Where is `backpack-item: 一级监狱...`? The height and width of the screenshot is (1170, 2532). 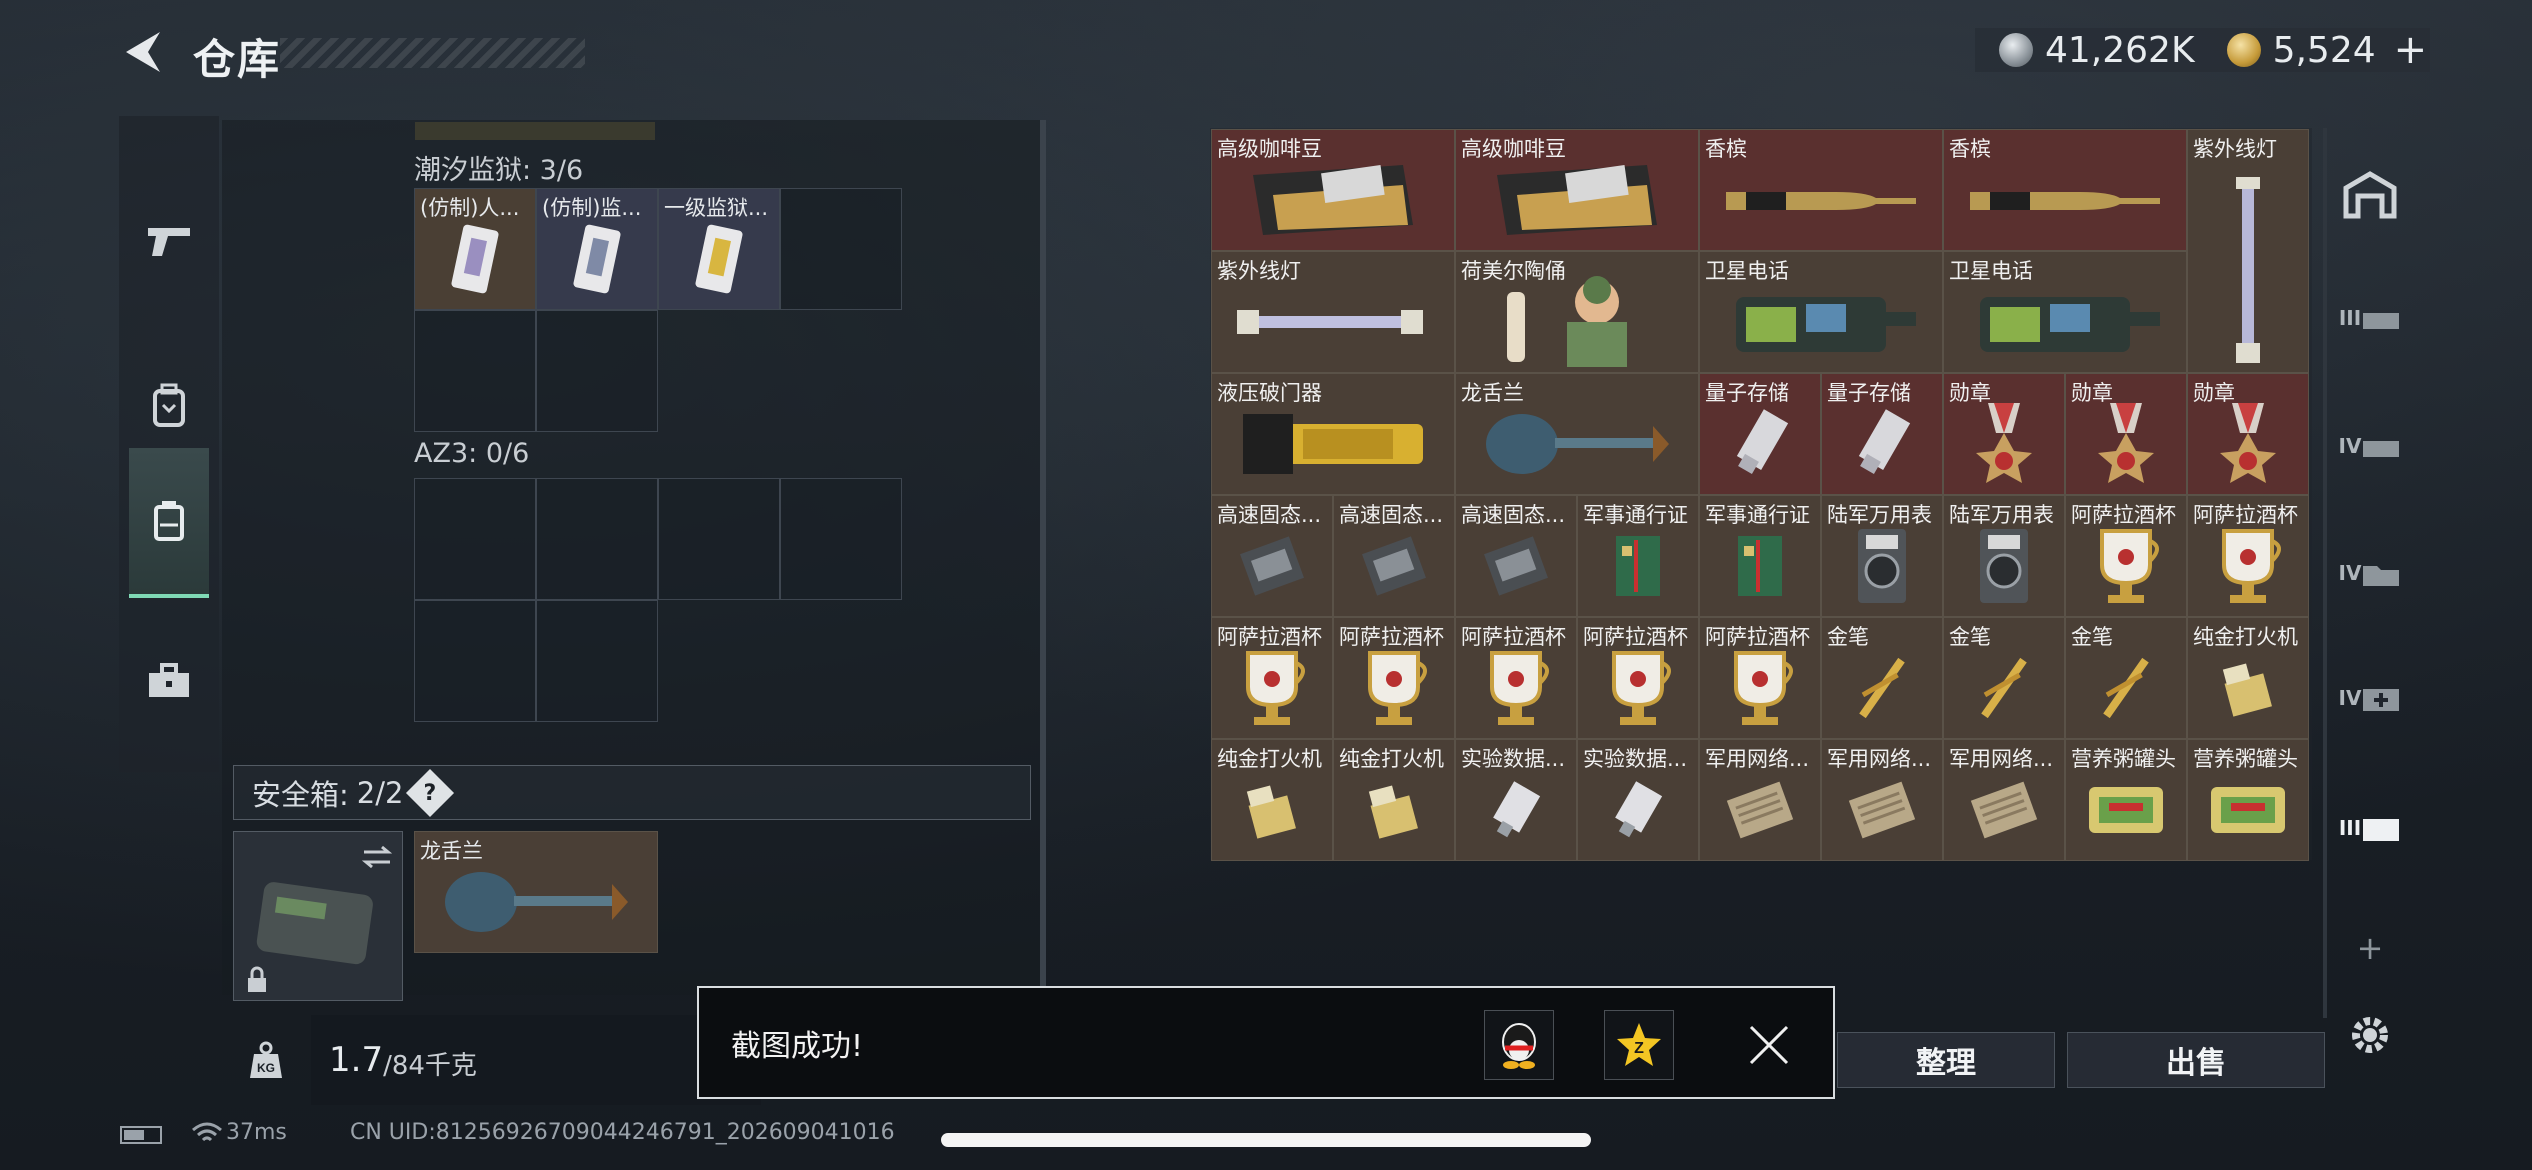 backpack-item: 一级监狱... is located at coordinates (719, 249).